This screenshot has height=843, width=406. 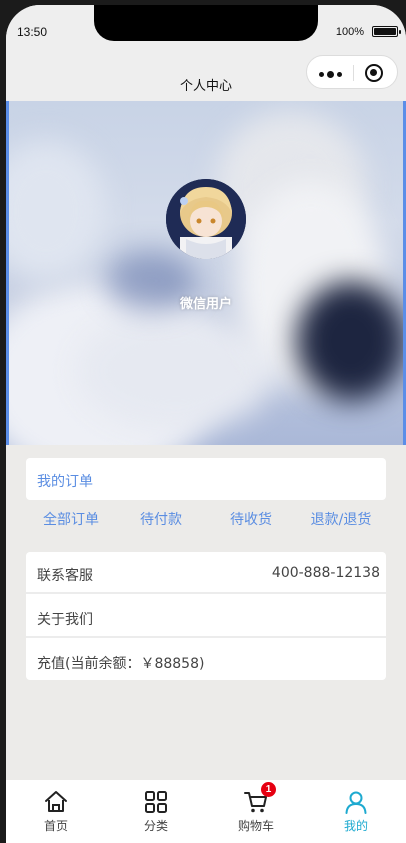 I want to click on tab-home-label: 首页, so click(x=55, y=826).